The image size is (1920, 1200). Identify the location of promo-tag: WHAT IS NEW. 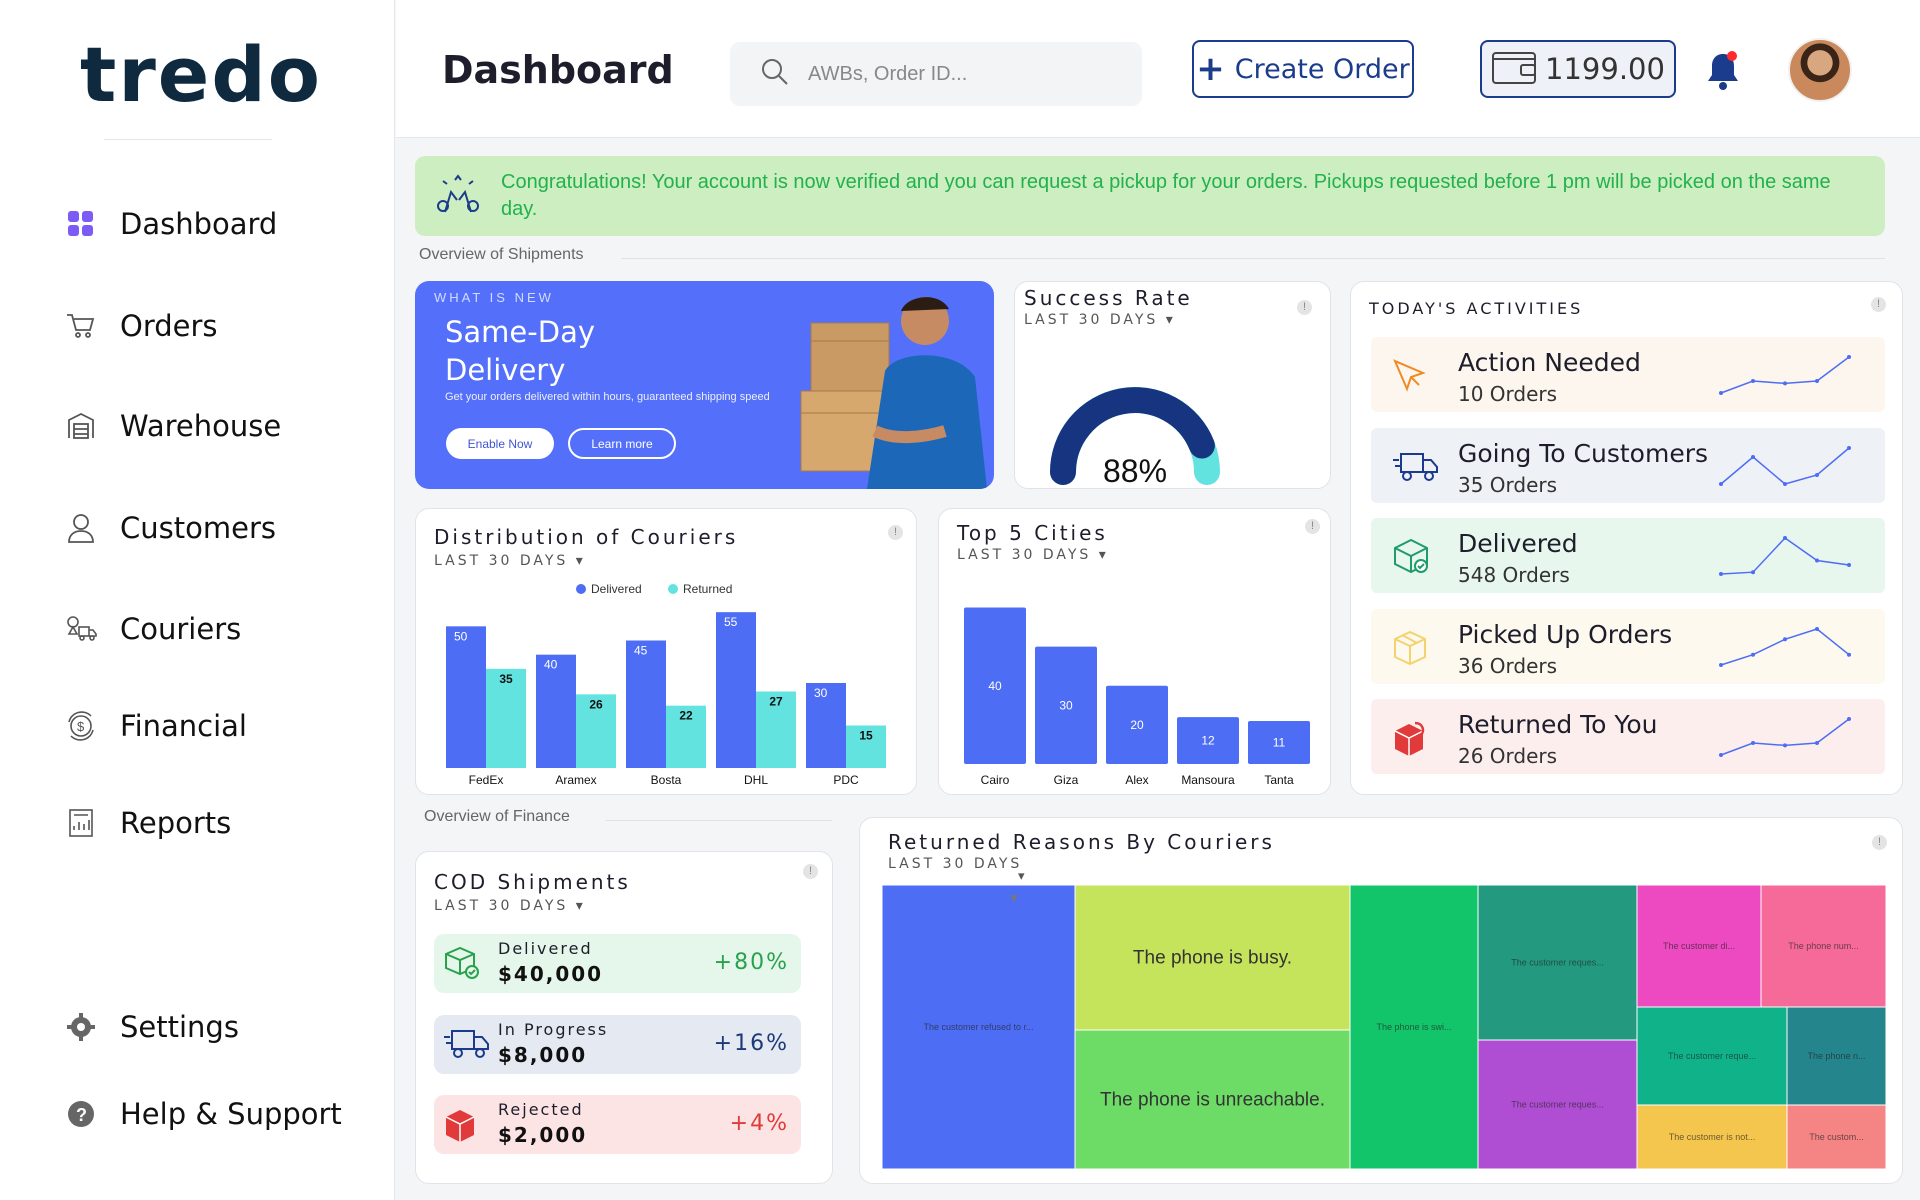
(494, 297).